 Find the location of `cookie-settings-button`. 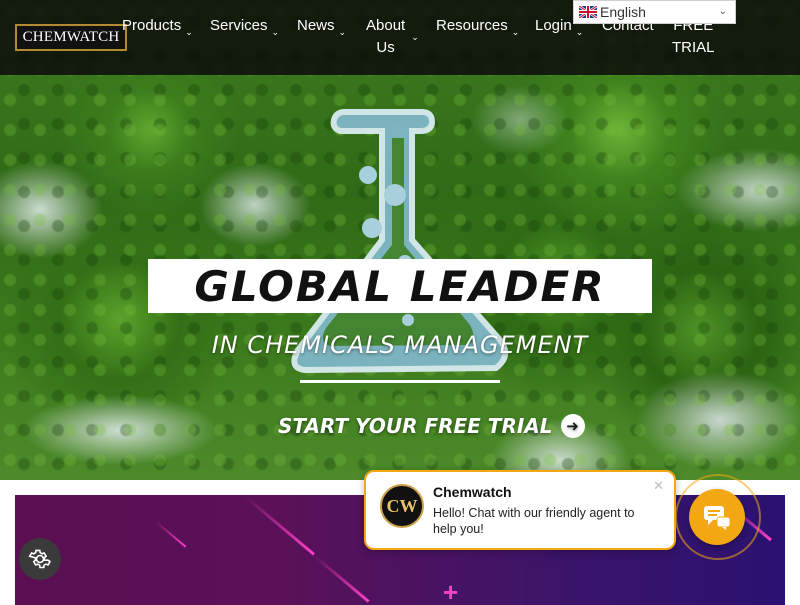

cookie-settings-button is located at coordinates (40, 559).